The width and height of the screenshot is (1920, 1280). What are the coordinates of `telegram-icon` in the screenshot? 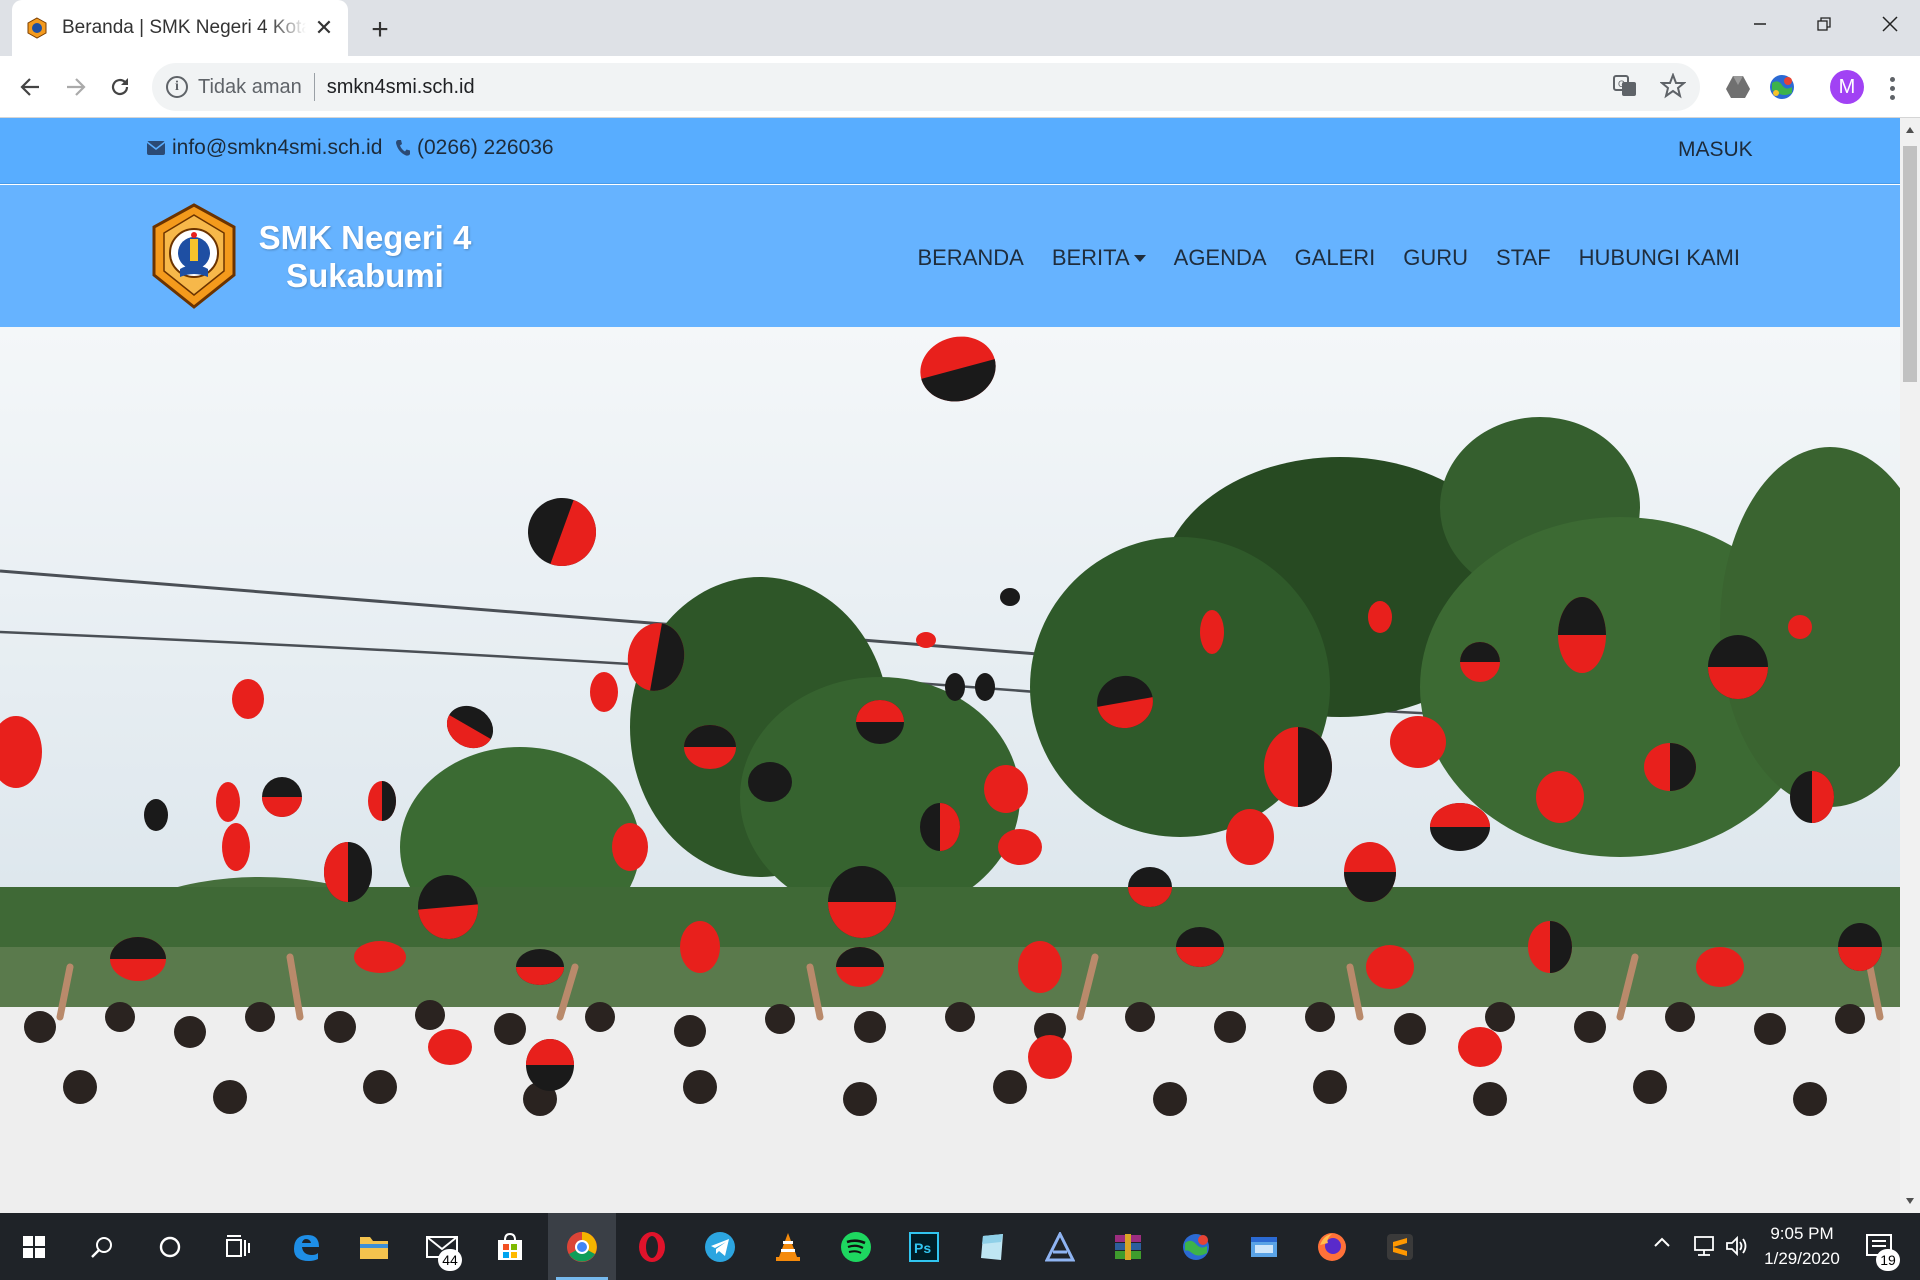 It's located at (720, 1246).